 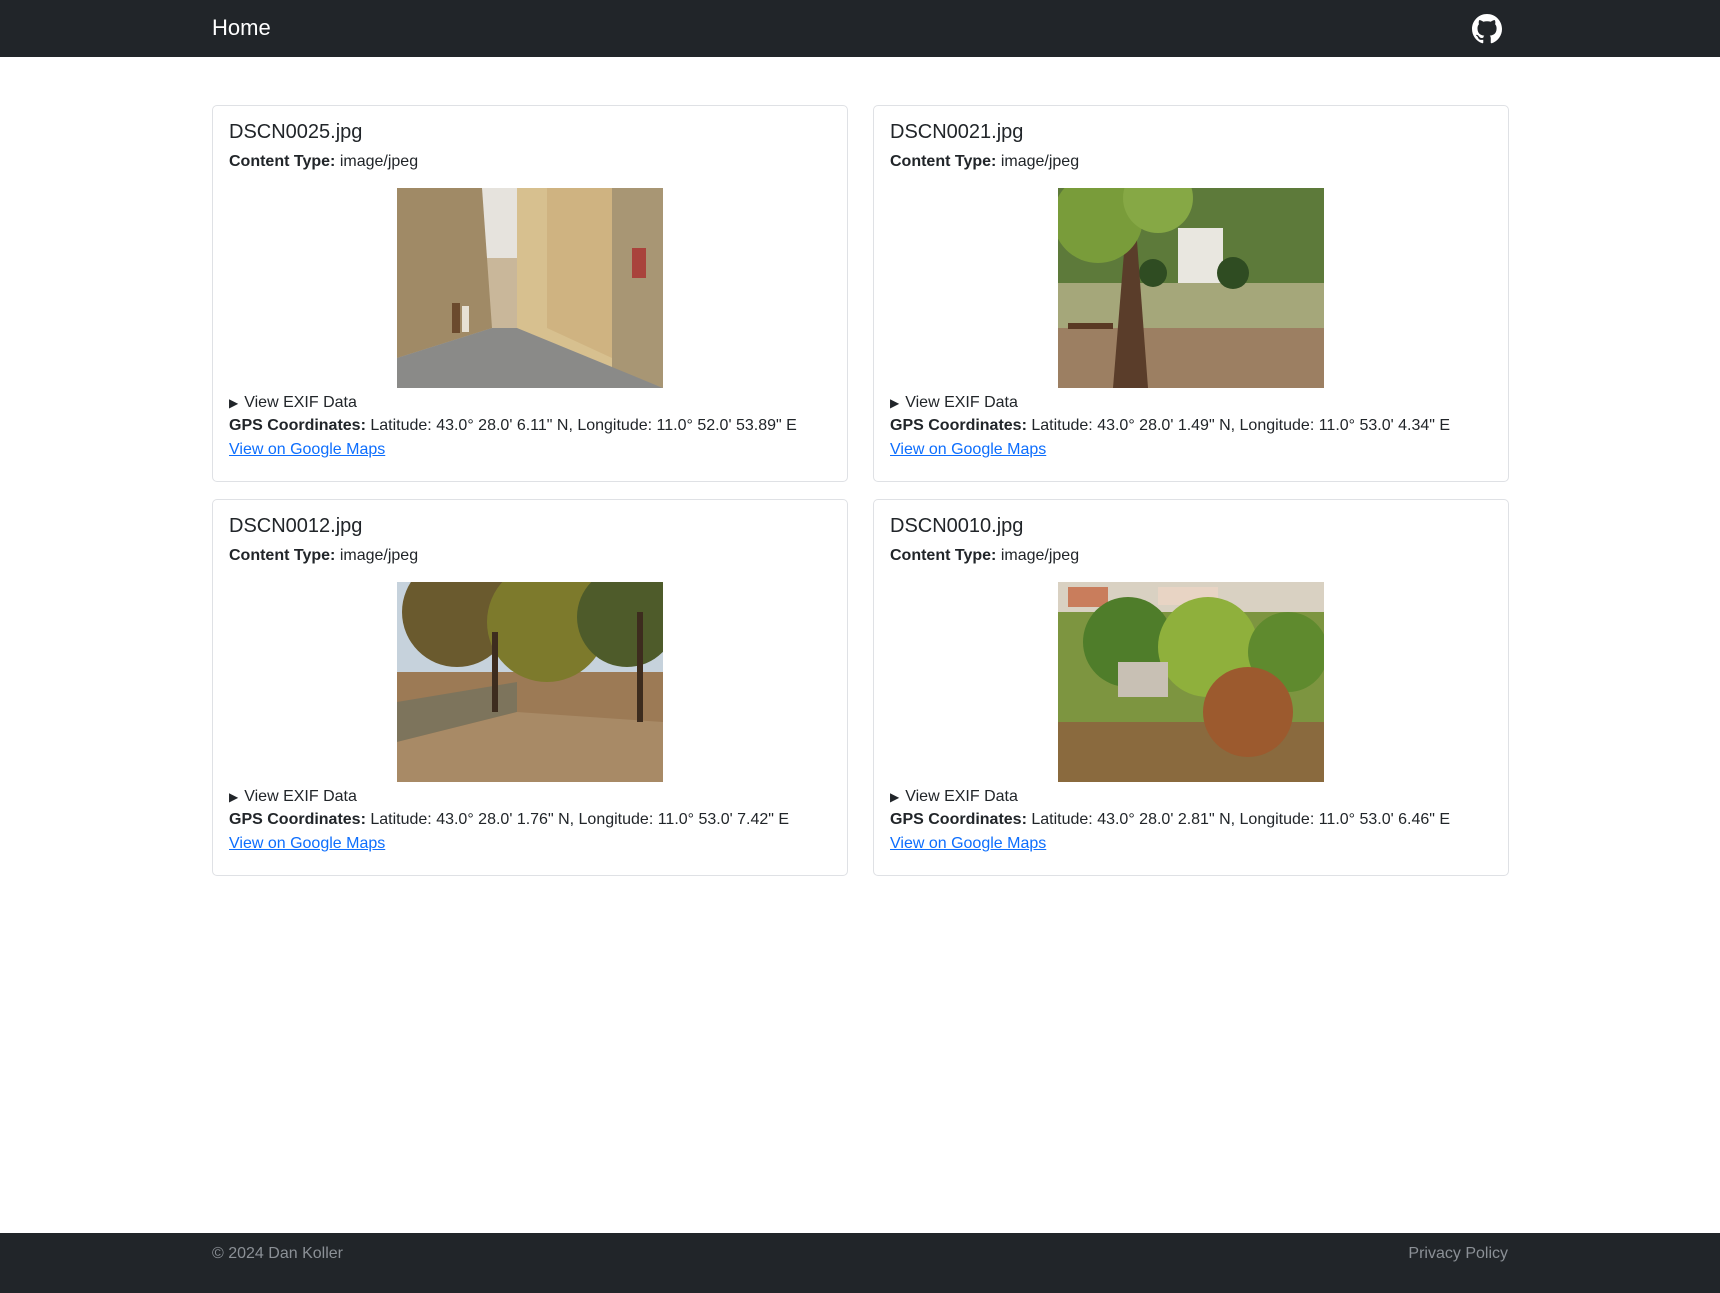 I want to click on footer: © 2024 Dan Koller Privacy Policy, so click(x=860, y=1263).